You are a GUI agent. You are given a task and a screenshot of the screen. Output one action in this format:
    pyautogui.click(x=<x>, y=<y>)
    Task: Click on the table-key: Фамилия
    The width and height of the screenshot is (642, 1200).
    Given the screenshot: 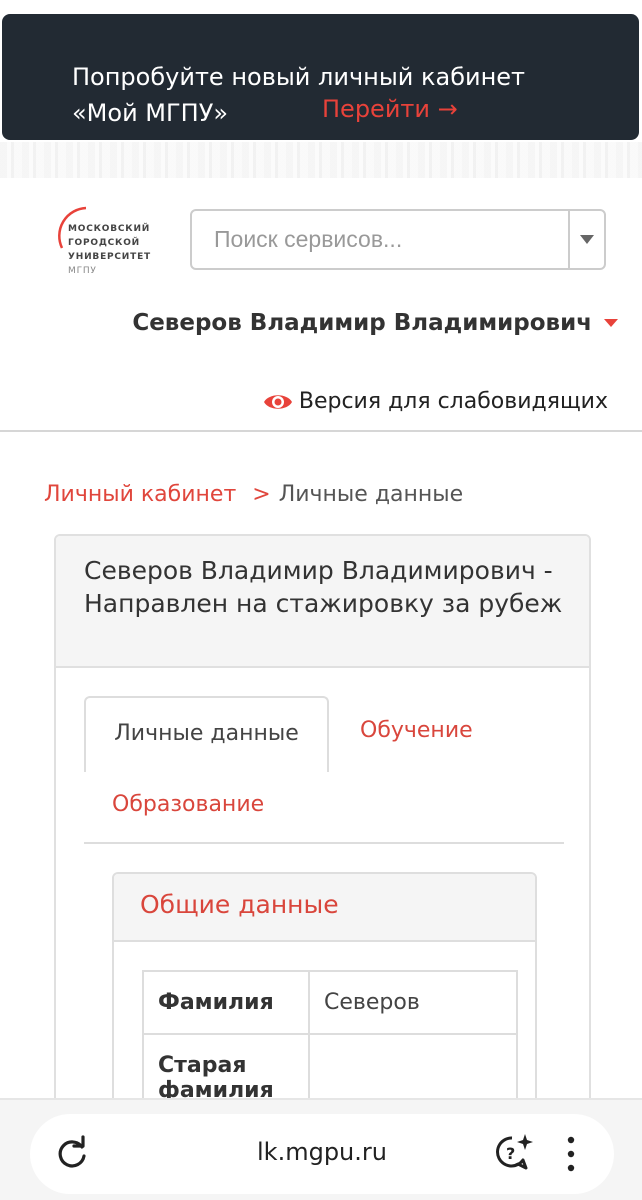 What is the action you would take?
    pyautogui.click(x=226, y=1002)
    